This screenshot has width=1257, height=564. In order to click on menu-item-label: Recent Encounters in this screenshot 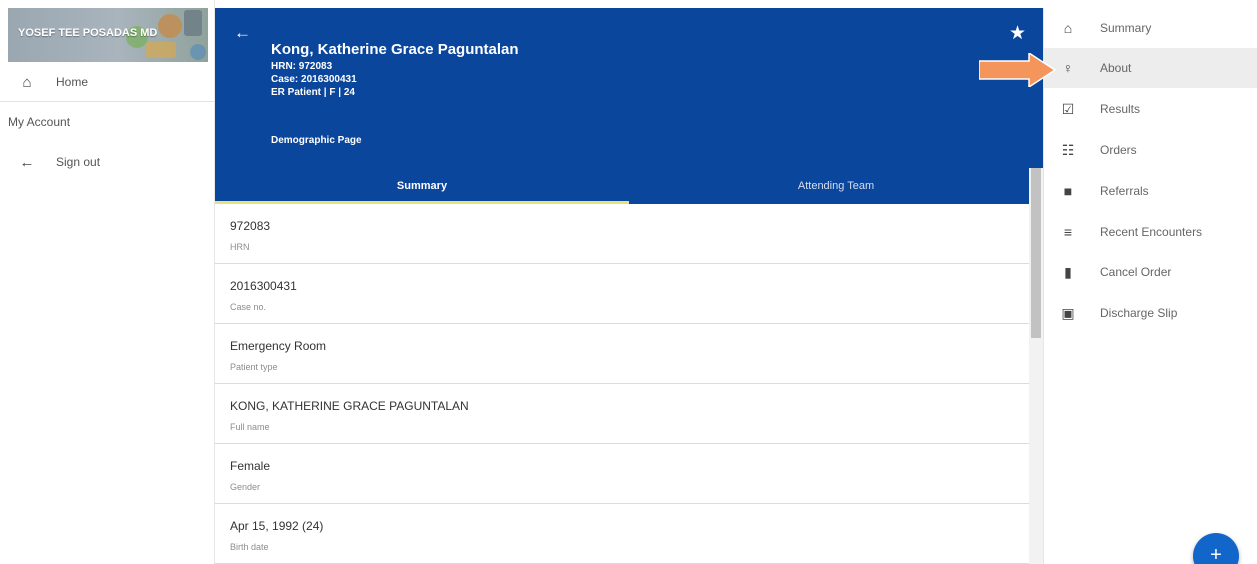, I will do `click(1151, 232)`.